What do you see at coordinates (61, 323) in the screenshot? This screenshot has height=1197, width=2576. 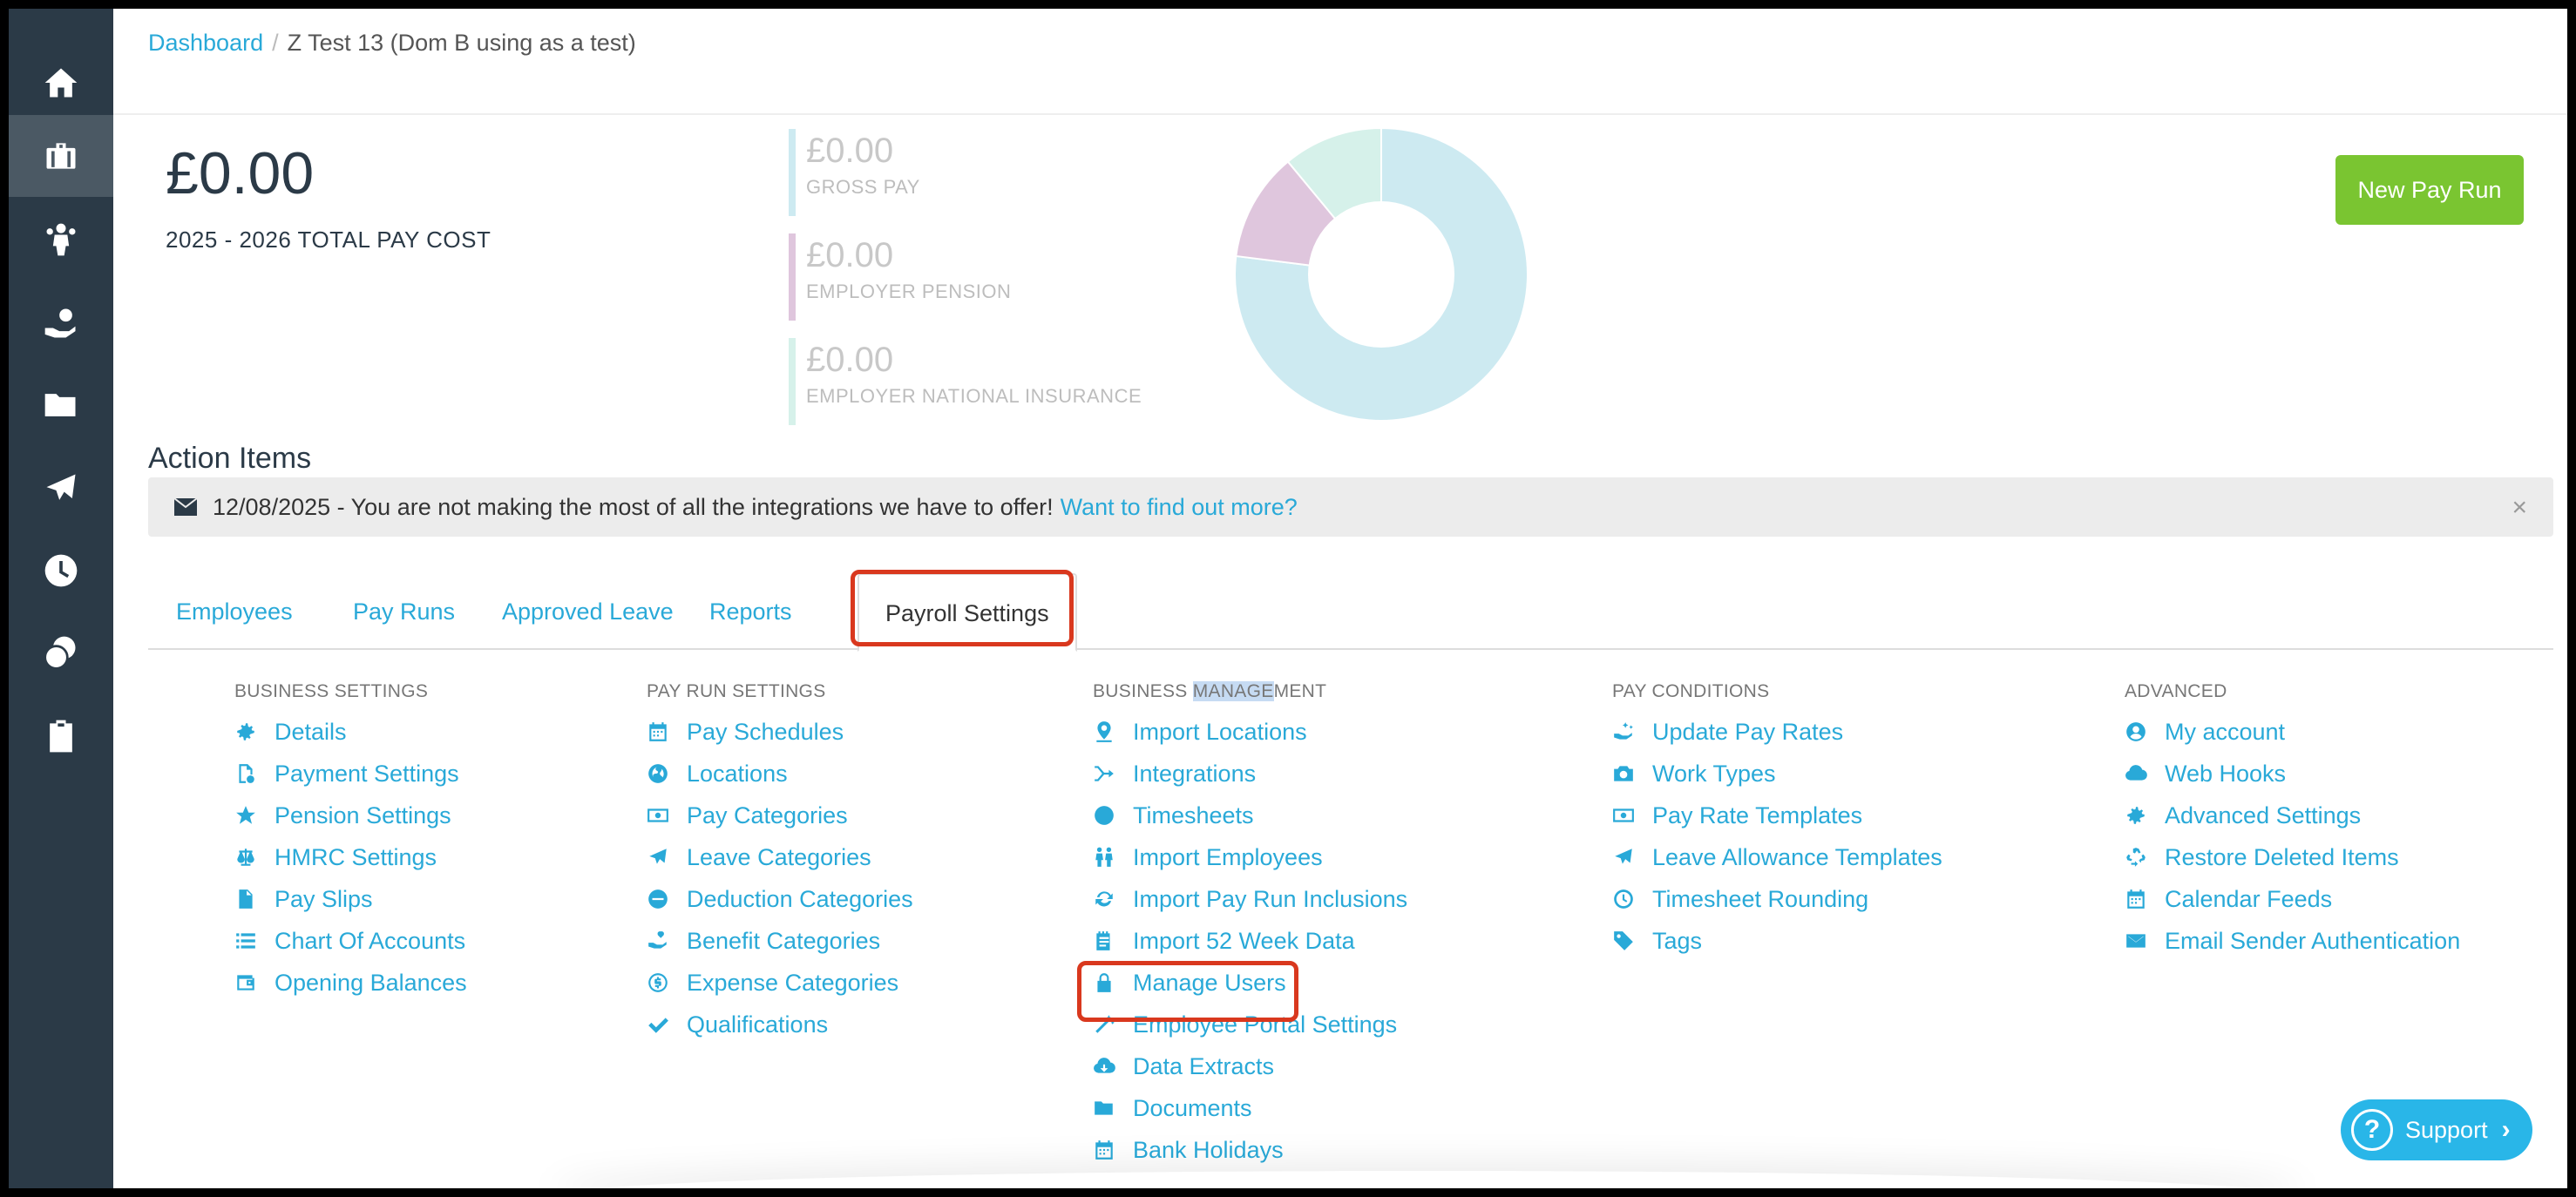 I see `nav-payments` at bounding box center [61, 323].